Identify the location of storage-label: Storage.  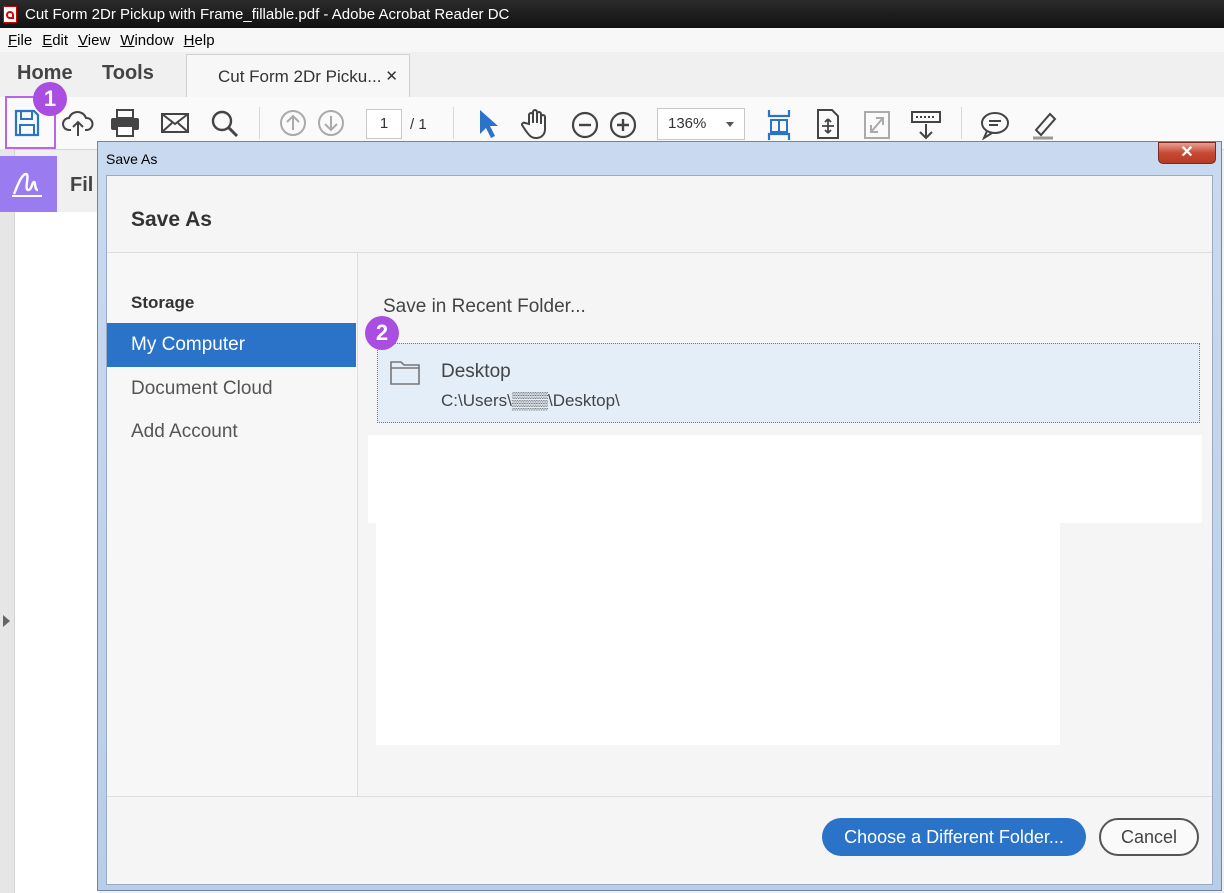
(163, 302).